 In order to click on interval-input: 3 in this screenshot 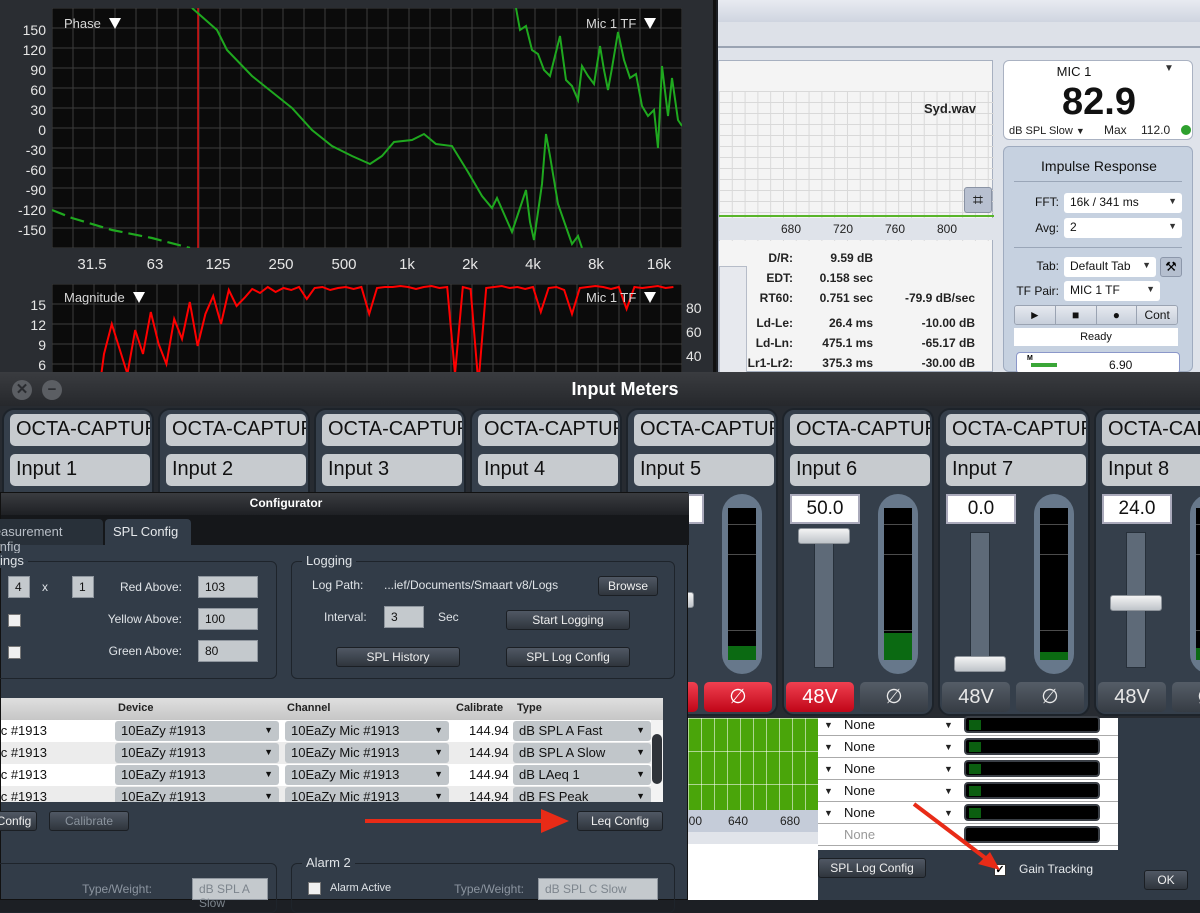, I will do `click(404, 617)`.